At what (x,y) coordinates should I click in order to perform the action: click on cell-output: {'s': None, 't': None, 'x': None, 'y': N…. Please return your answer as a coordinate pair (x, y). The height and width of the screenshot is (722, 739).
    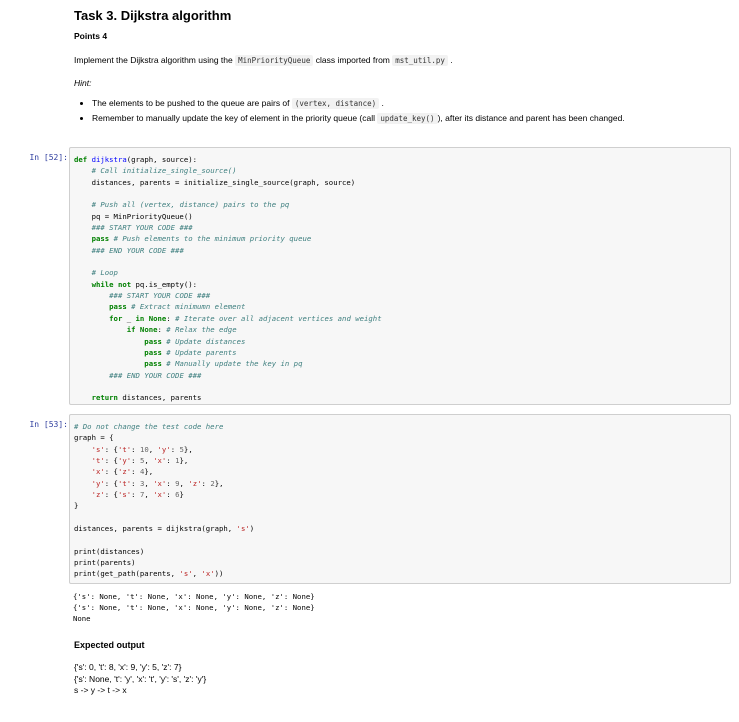
    Looking at the image, I should click on (194, 607).